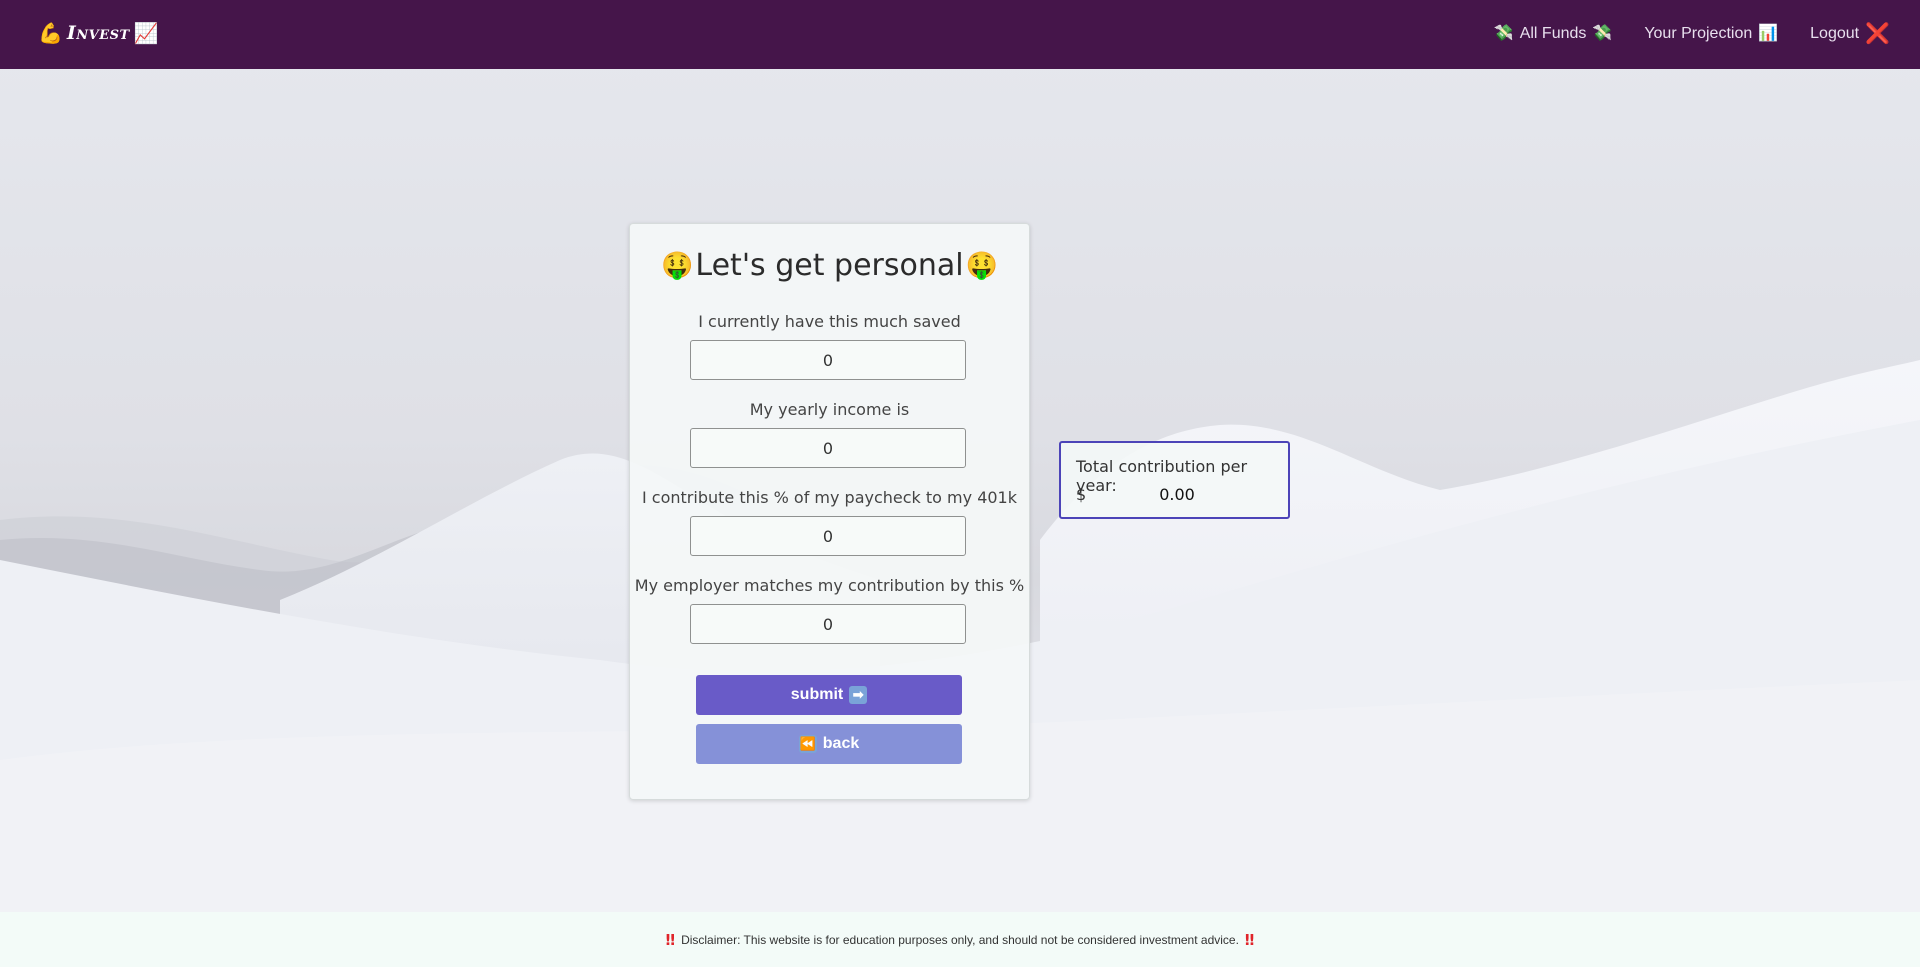 The height and width of the screenshot is (967, 1920). I want to click on bar-chart-icon: 📊, so click(1768, 33).